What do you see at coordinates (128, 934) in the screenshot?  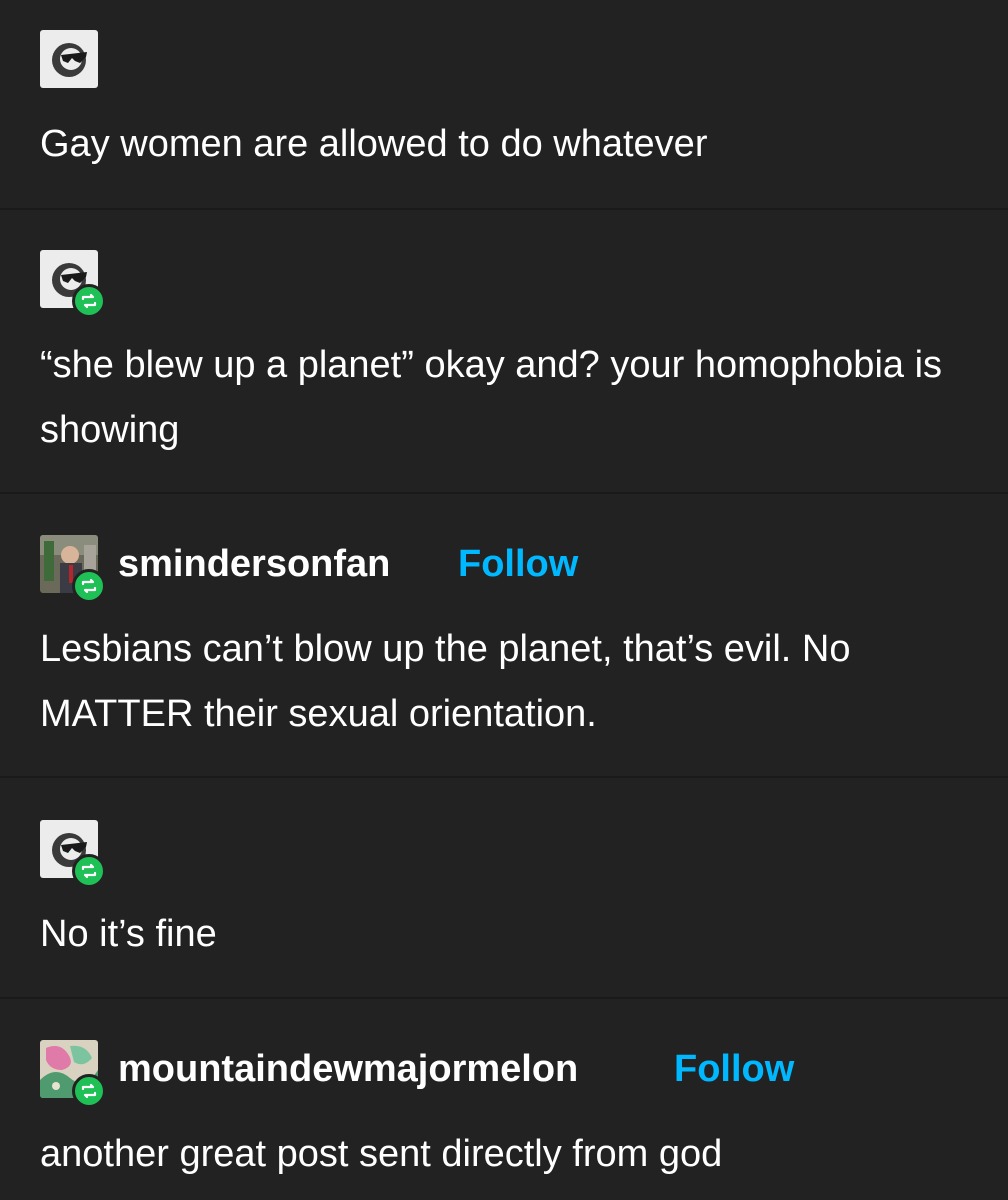 I see `post-4-body: No it’s fine` at bounding box center [128, 934].